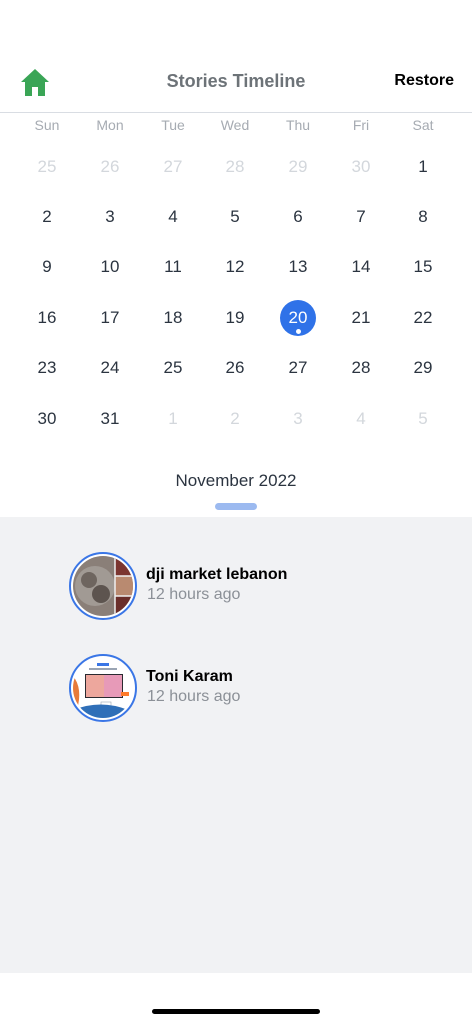 The image size is (472, 1024). I want to click on day-number: 16, so click(47, 317).